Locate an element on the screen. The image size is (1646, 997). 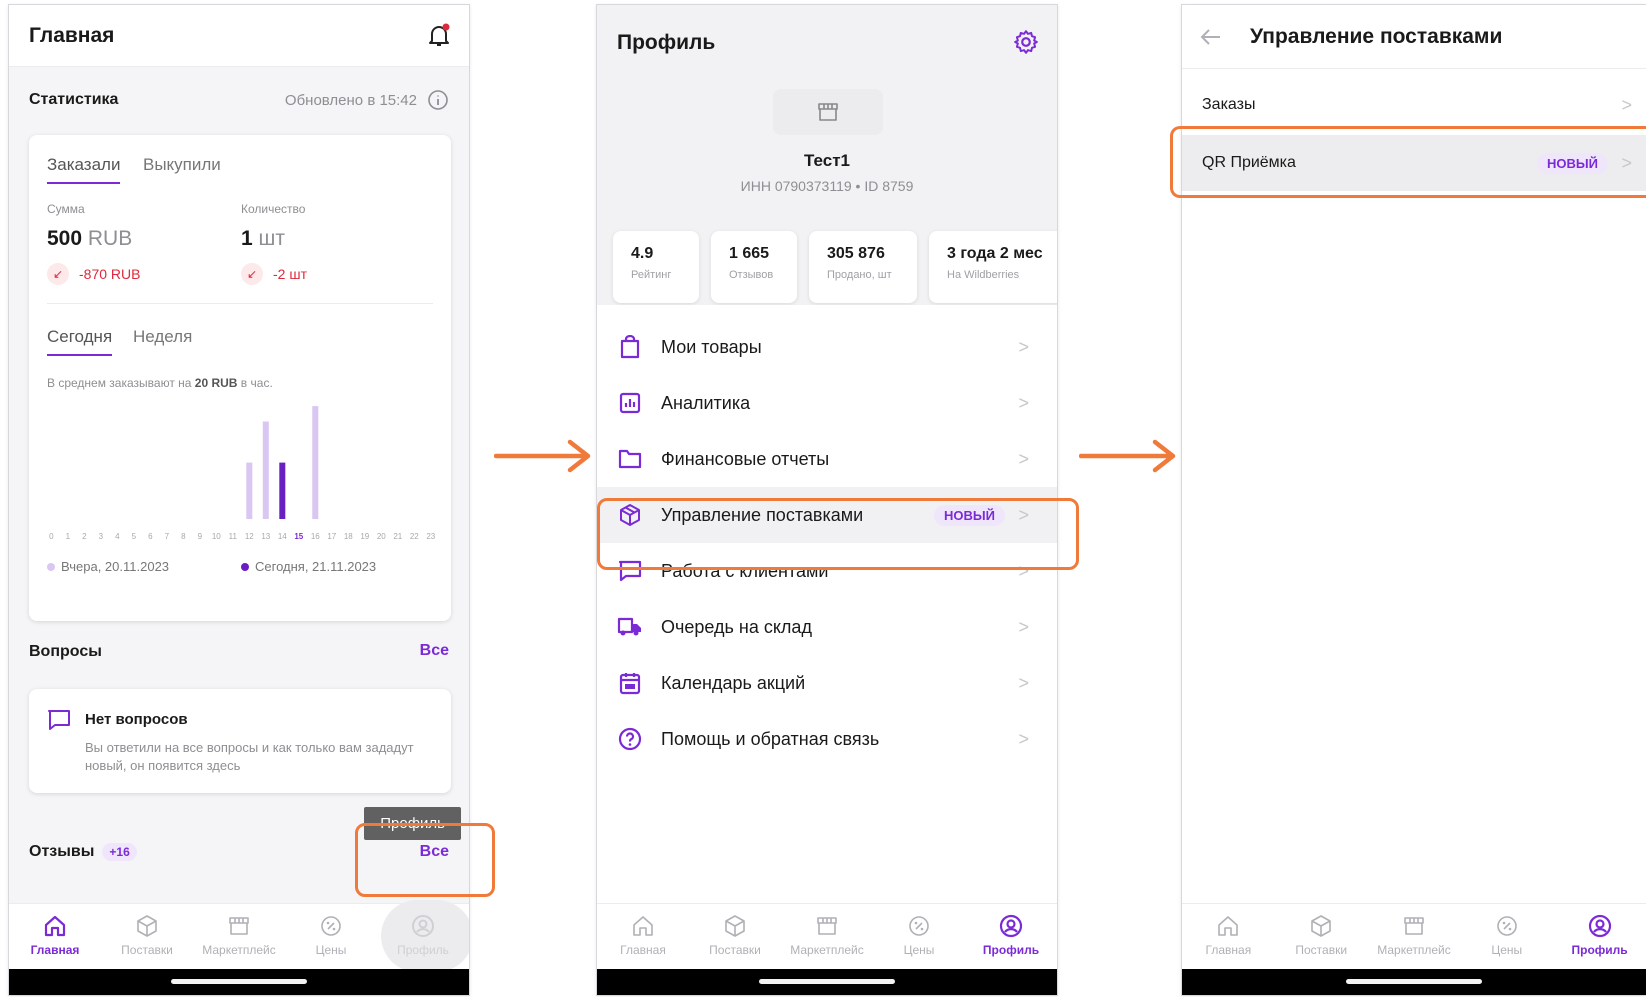
chart-tick-label: 4 is located at coordinates (117, 536).